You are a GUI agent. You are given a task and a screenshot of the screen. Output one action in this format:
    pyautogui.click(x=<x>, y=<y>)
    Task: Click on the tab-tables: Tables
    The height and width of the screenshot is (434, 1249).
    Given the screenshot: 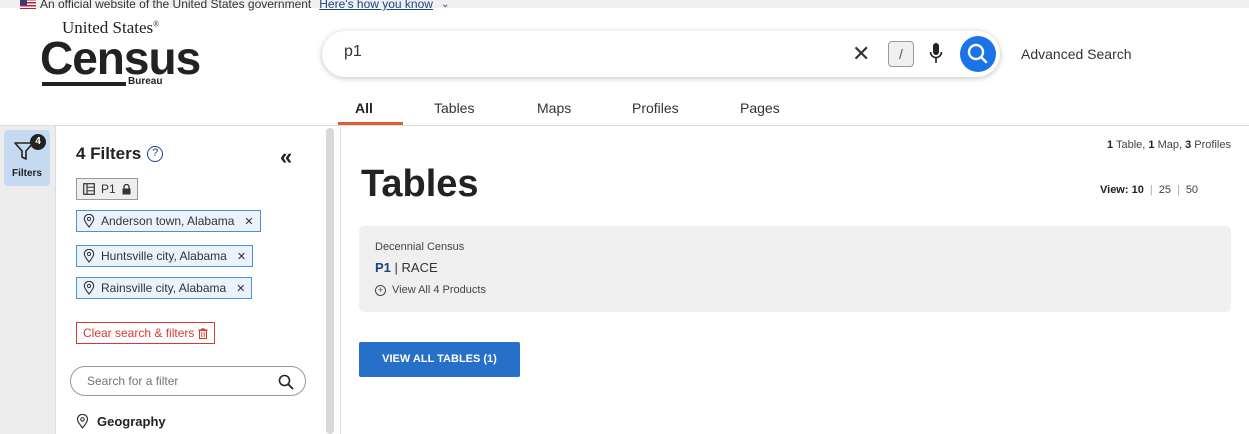 What is the action you would take?
    pyautogui.click(x=454, y=108)
    